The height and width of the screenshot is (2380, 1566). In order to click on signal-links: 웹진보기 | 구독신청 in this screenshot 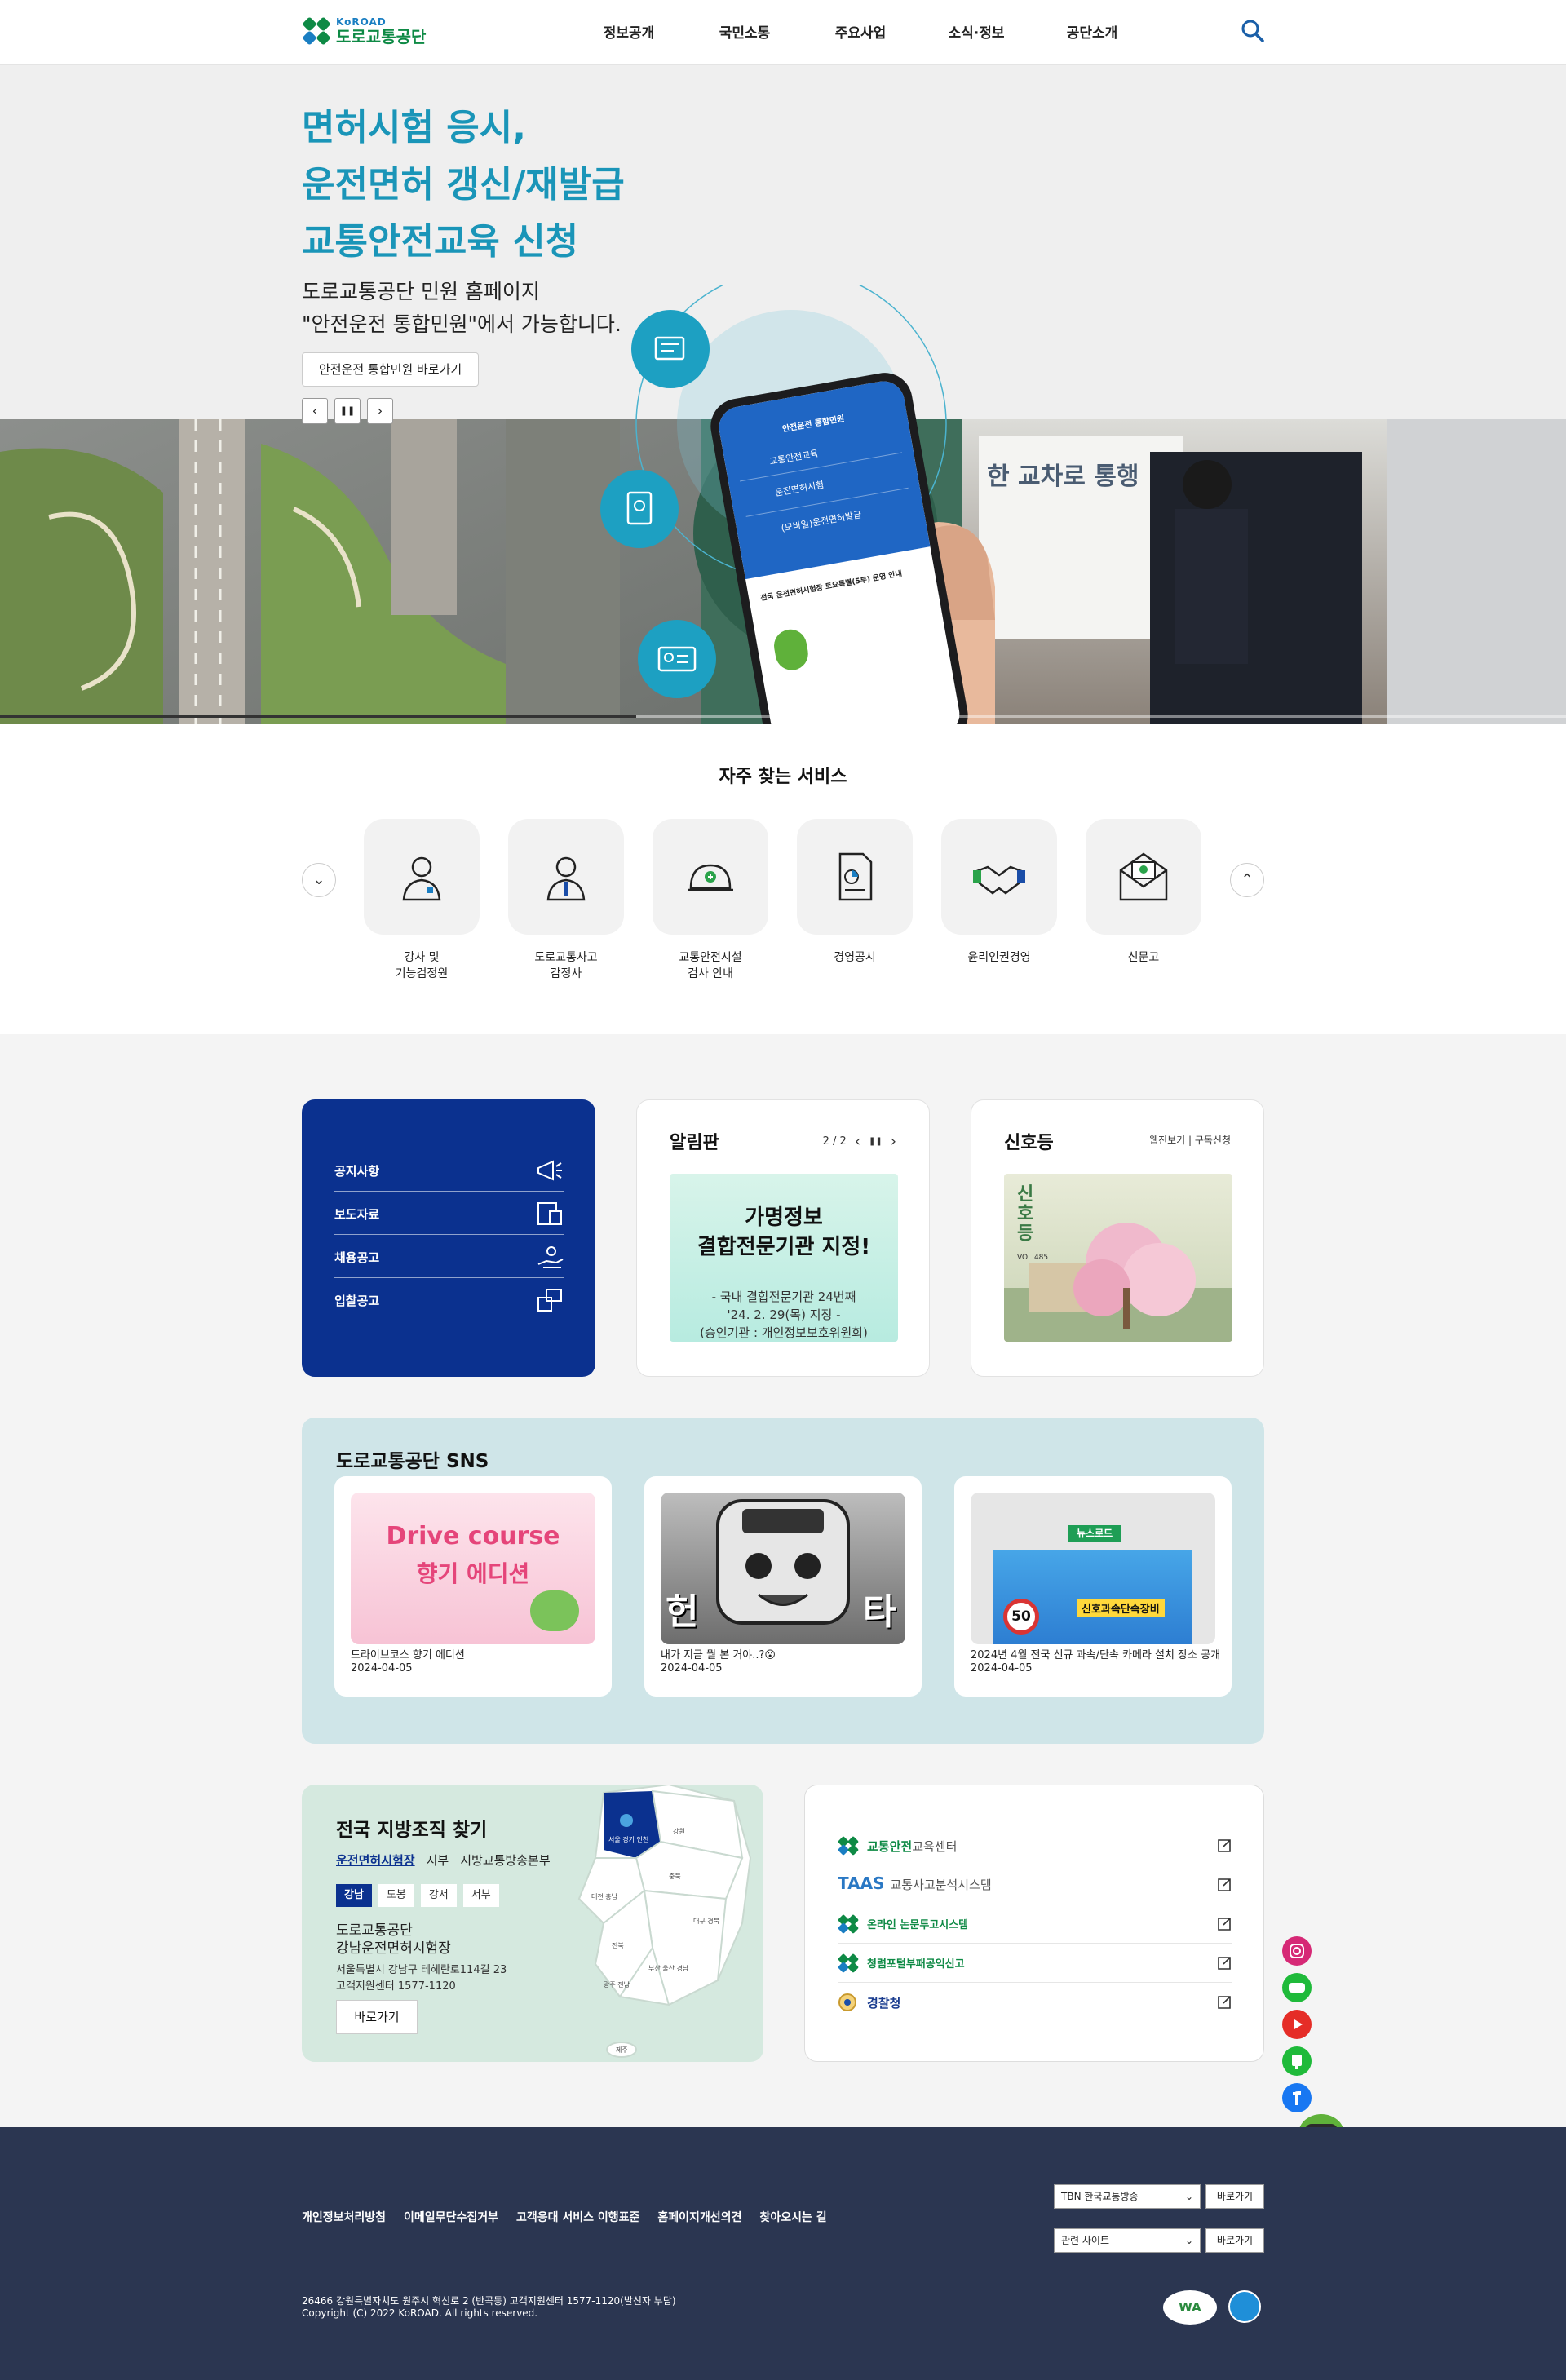, I will do `click(1190, 1140)`.